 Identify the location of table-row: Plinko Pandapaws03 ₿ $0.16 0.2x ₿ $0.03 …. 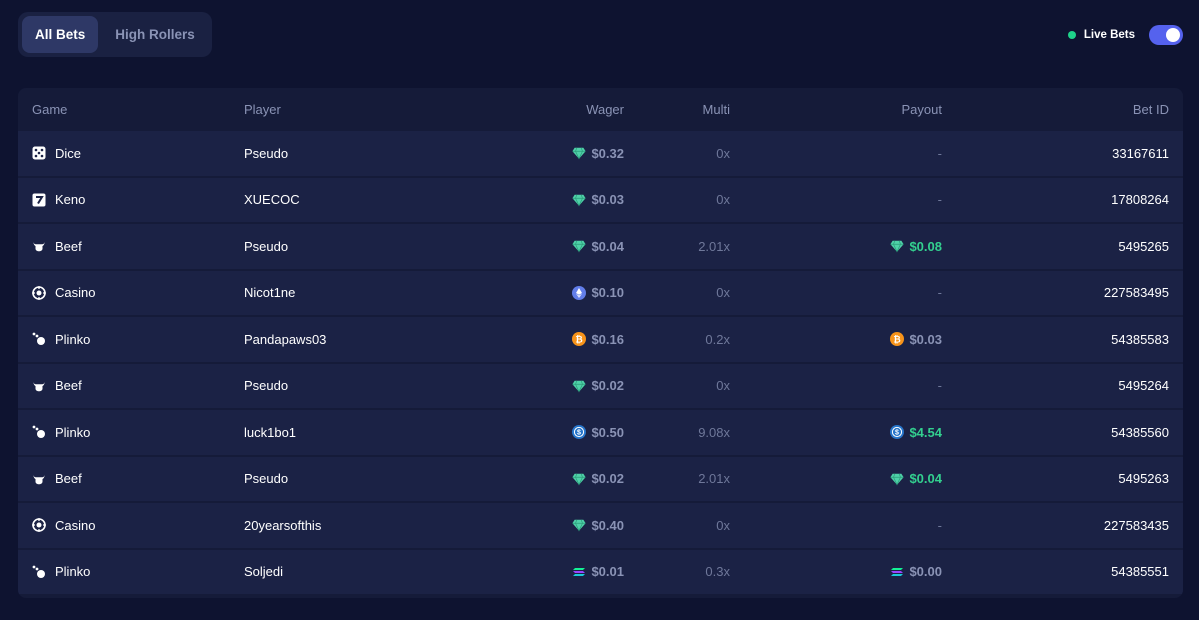
(600, 339).